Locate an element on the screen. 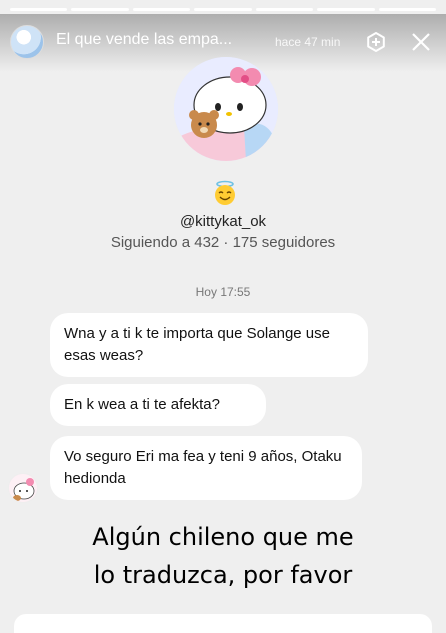 The image size is (446, 633). story-author-avatar is located at coordinates (27, 42).